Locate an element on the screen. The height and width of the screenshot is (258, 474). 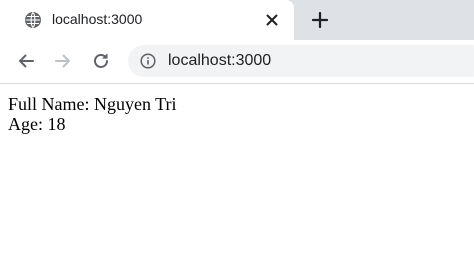
plus-icon is located at coordinates (320, 20).